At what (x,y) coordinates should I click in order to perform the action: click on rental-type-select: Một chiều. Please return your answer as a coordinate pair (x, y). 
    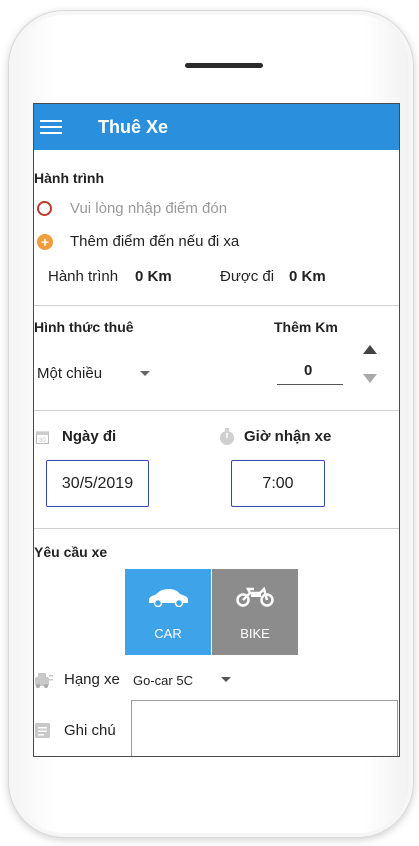
    Looking at the image, I should click on (69, 373).